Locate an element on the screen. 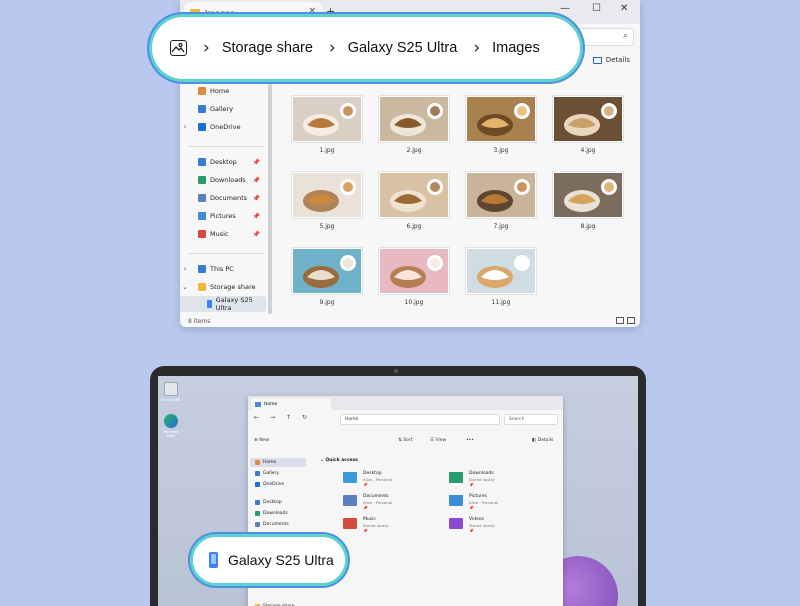 The height and width of the screenshot is (606, 800). tab-close-button: × is located at coordinates (312, 11).